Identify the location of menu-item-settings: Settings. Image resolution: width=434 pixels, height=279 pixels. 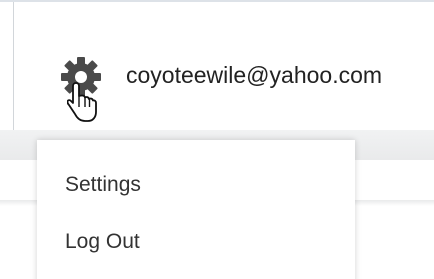
(103, 185).